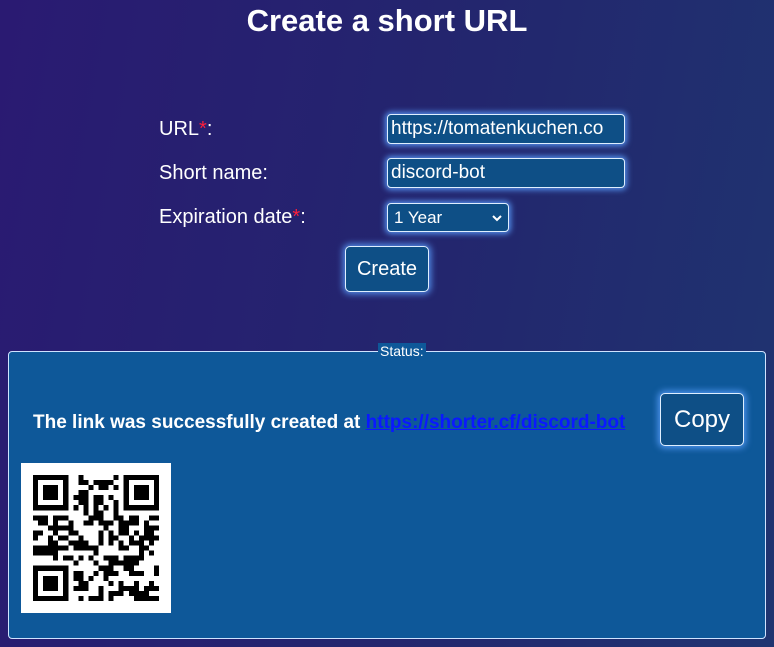 The height and width of the screenshot is (647, 774). Describe the element at coordinates (203, 129) in the screenshot. I see `required-mark: *` at that location.